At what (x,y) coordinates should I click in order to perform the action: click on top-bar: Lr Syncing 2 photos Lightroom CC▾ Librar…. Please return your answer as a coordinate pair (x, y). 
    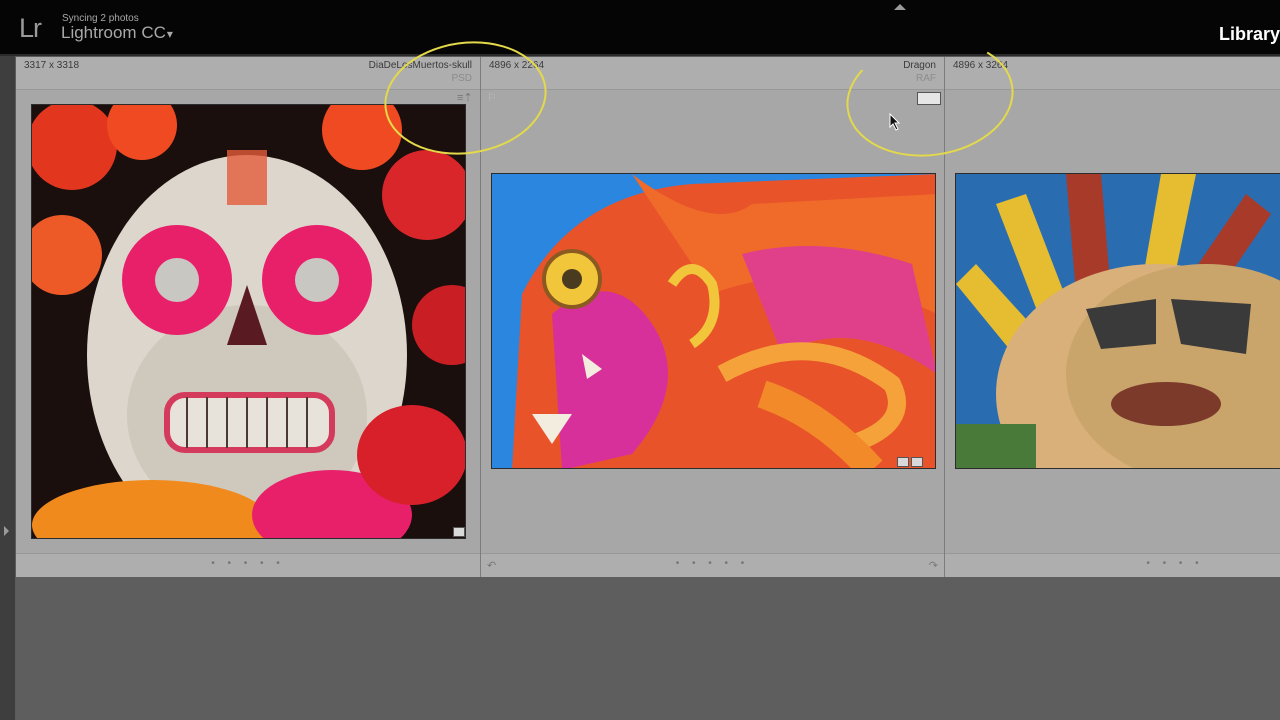
    Looking at the image, I should click on (640, 27).